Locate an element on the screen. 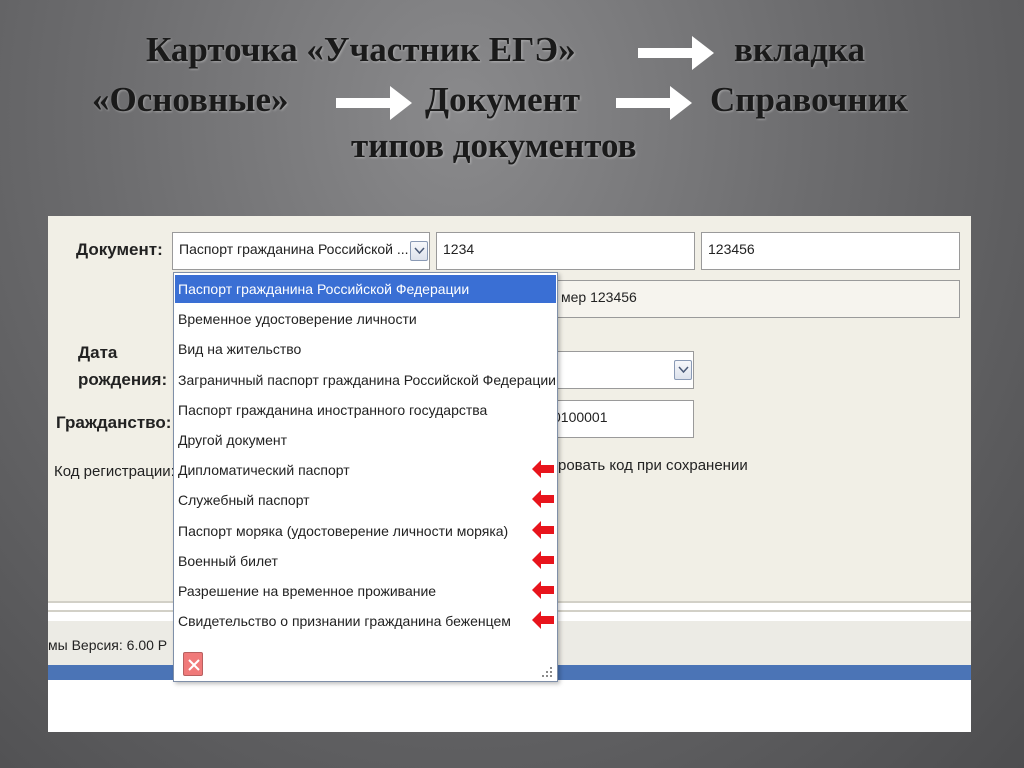  close-icon is located at coordinates (194, 665).